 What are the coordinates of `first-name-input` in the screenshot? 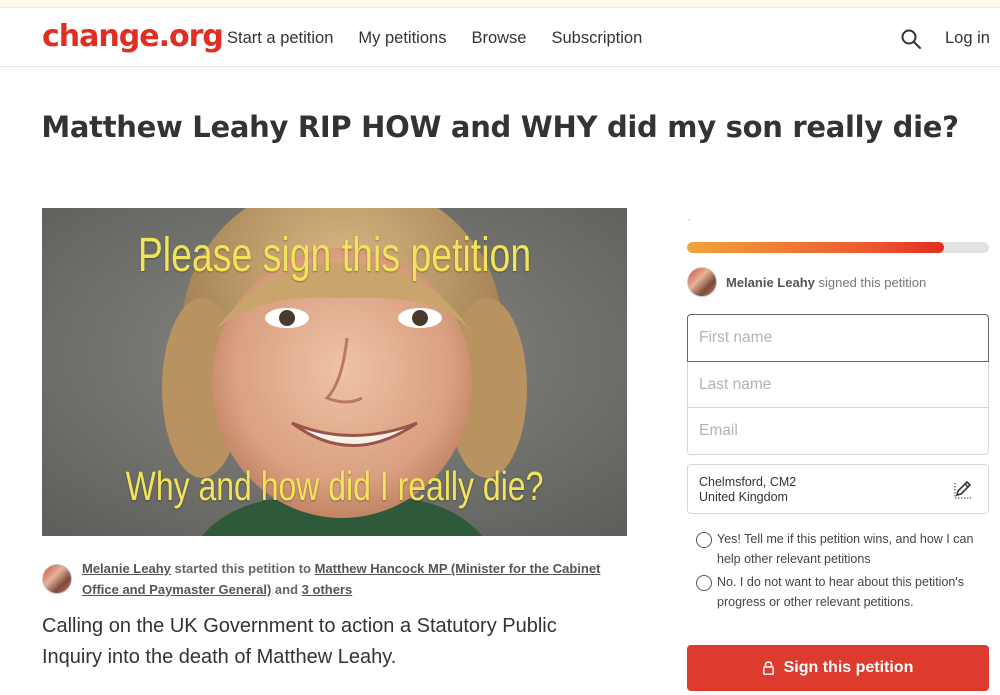 It's located at (838, 338).